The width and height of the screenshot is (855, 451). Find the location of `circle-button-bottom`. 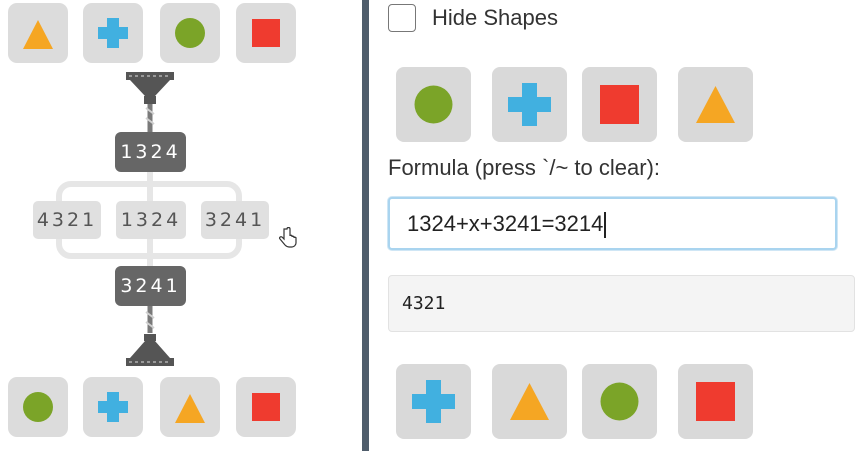

circle-button-bottom is located at coordinates (619, 401).